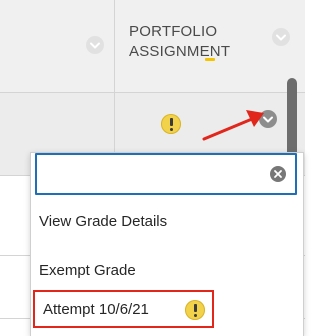  What do you see at coordinates (179, 42) in the screenshot?
I see `column-title: PORTFOLIO ASSIGNMENT` at bounding box center [179, 42].